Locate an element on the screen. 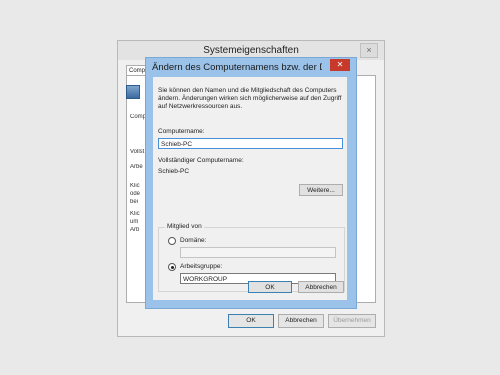 Image resolution: width=500 pixels, height=375 pixels. member-of-label: Mitglied von is located at coordinates (184, 226).